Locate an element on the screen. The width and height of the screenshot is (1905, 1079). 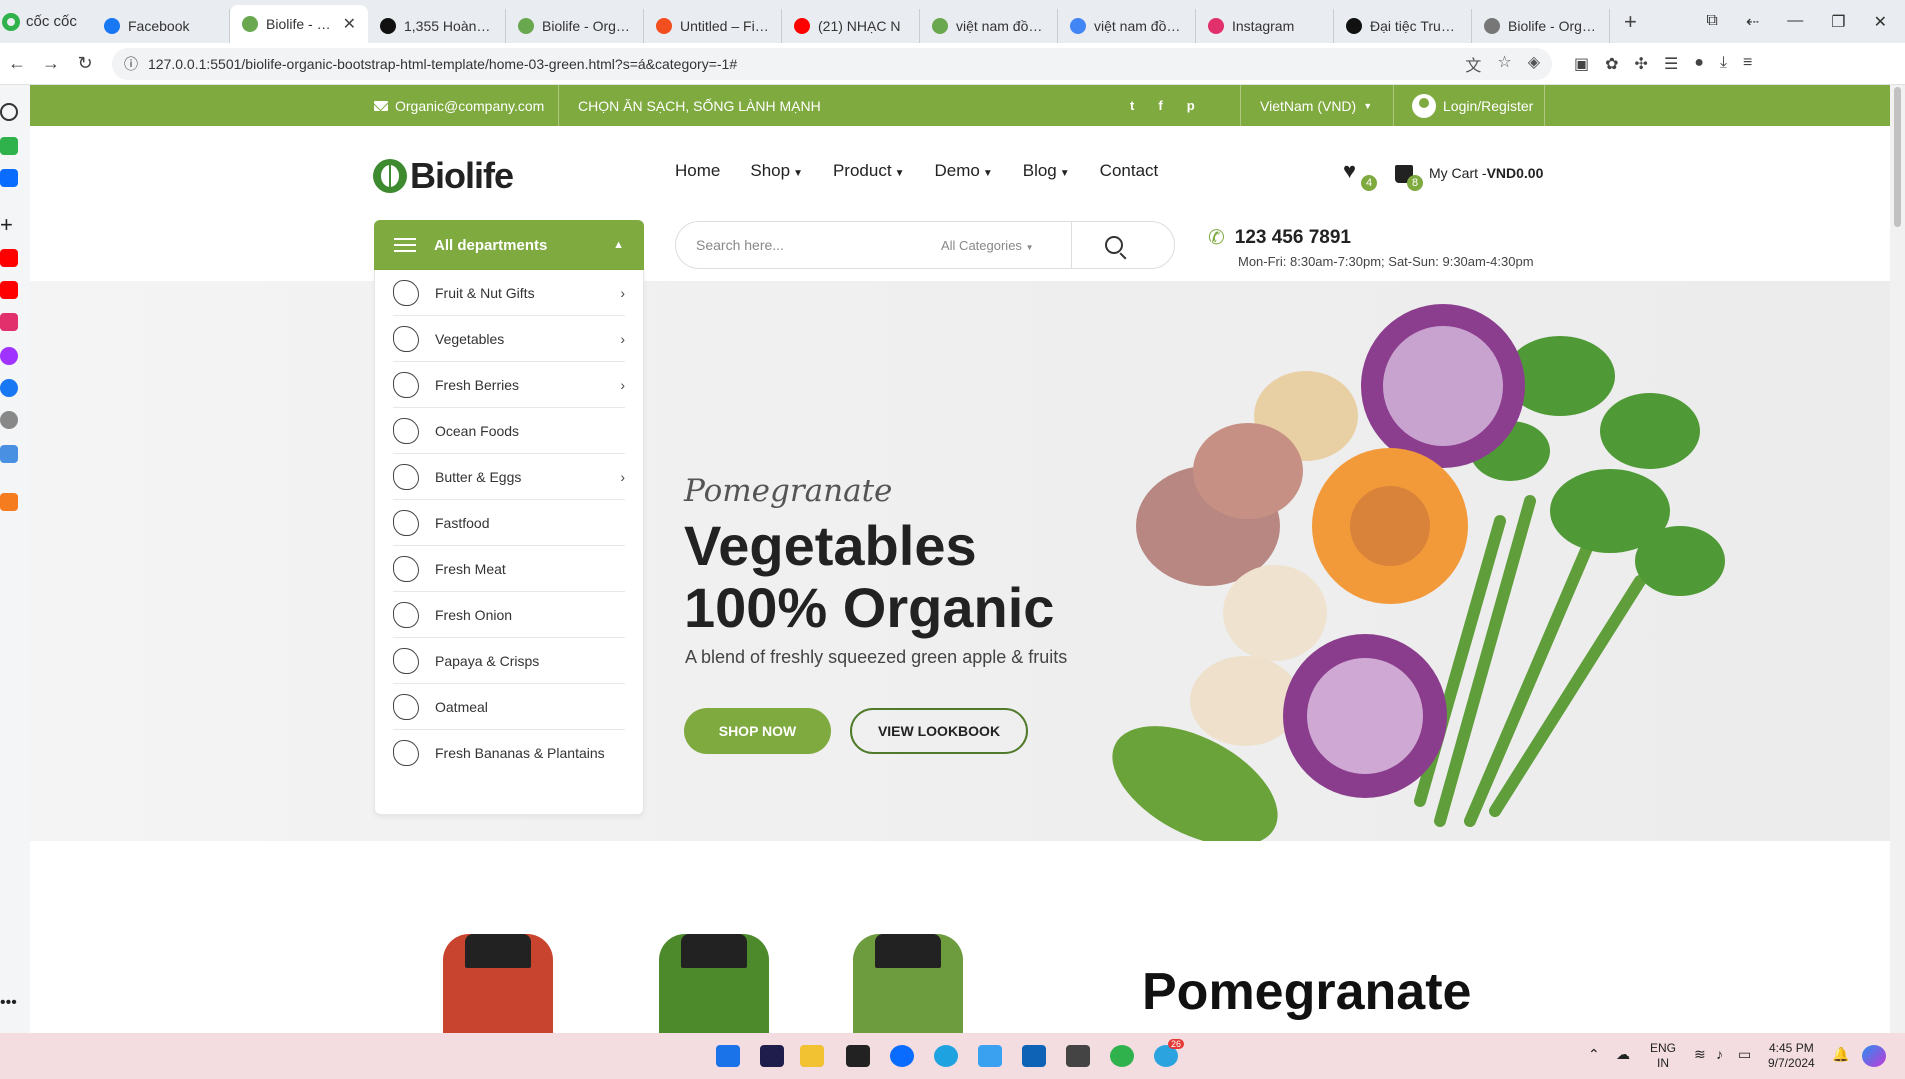
file-explorer-icon is located at coordinates (812, 1056).